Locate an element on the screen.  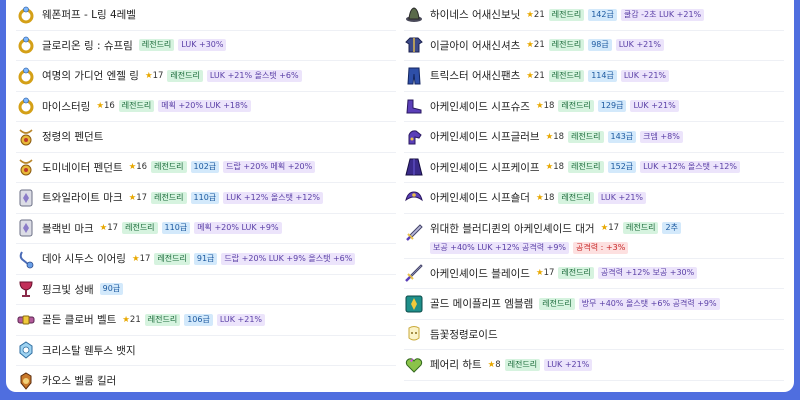
potential-stat-badge: LUK +12% 올스탯 +12% is located at coordinates (273, 197).